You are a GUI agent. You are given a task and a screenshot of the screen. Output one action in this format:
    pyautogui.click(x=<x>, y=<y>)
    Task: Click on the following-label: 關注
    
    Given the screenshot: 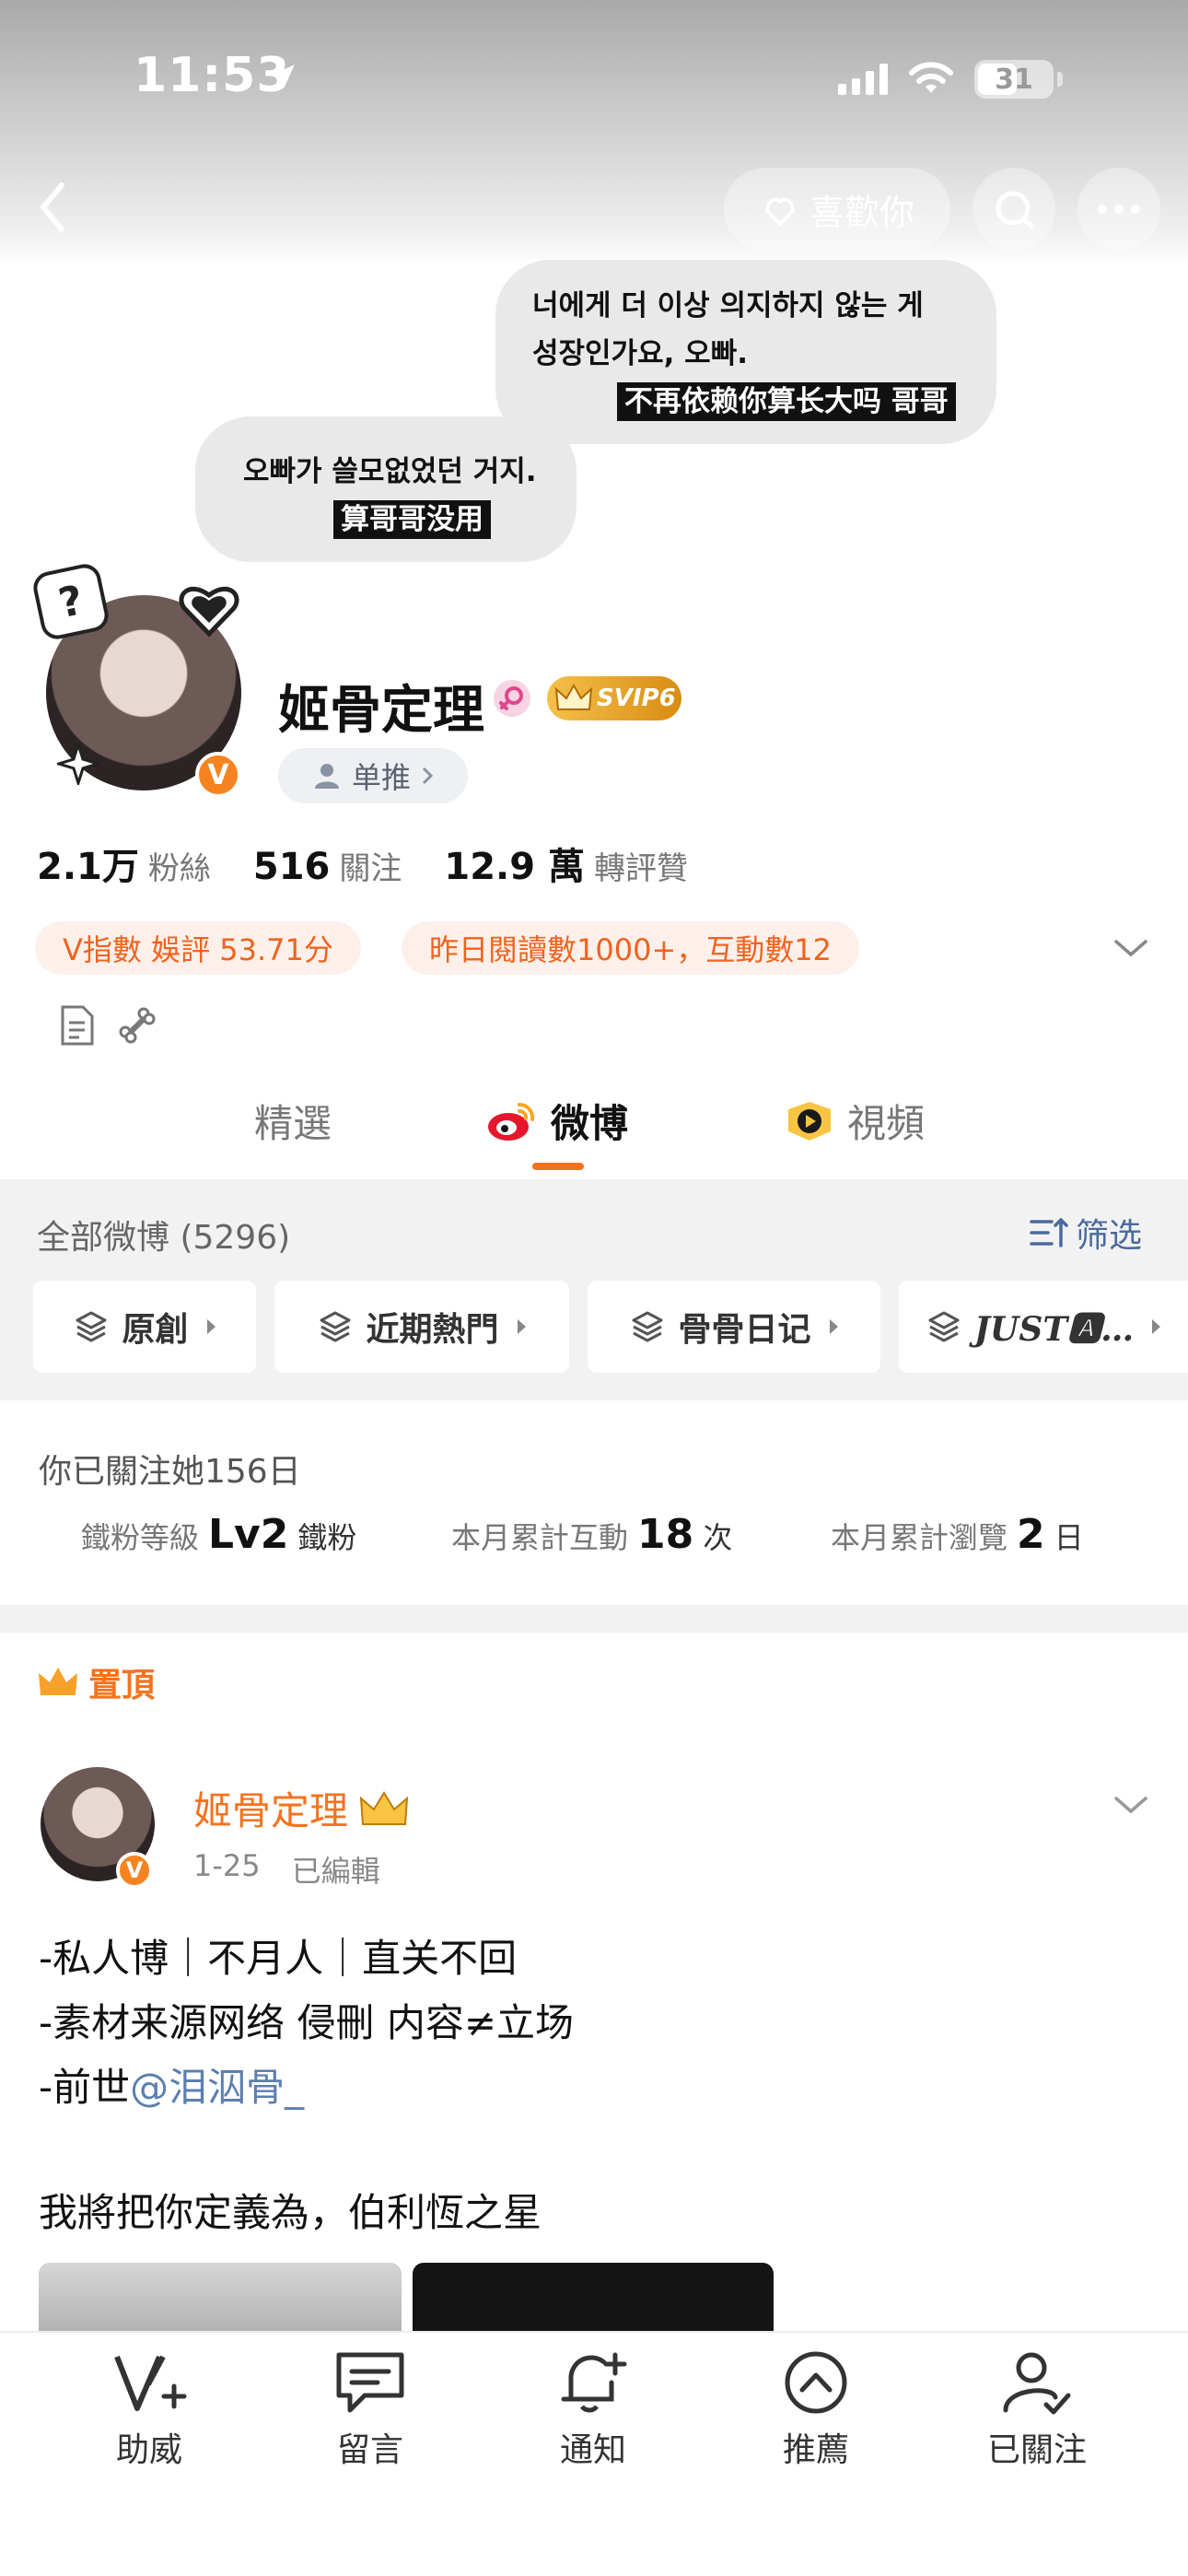 What is the action you would take?
    pyautogui.click(x=370, y=868)
    